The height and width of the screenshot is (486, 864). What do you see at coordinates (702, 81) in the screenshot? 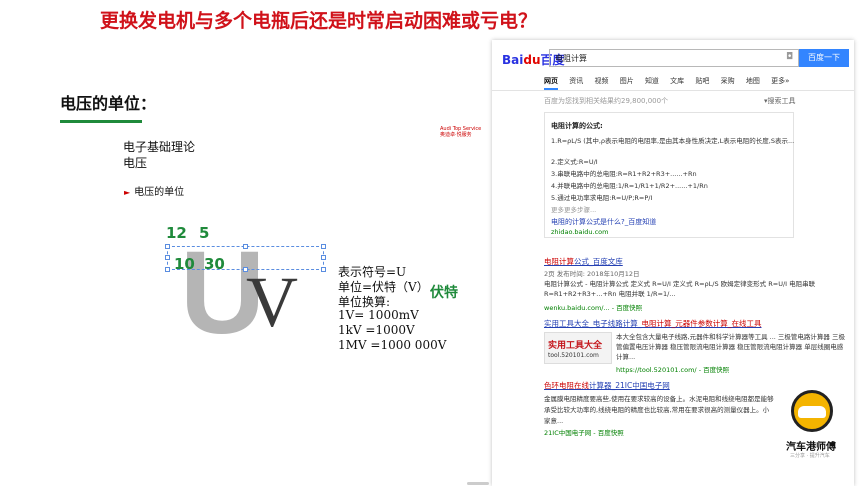
I see `tab-tieba: 贴吧` at bounding box center [702, 81].